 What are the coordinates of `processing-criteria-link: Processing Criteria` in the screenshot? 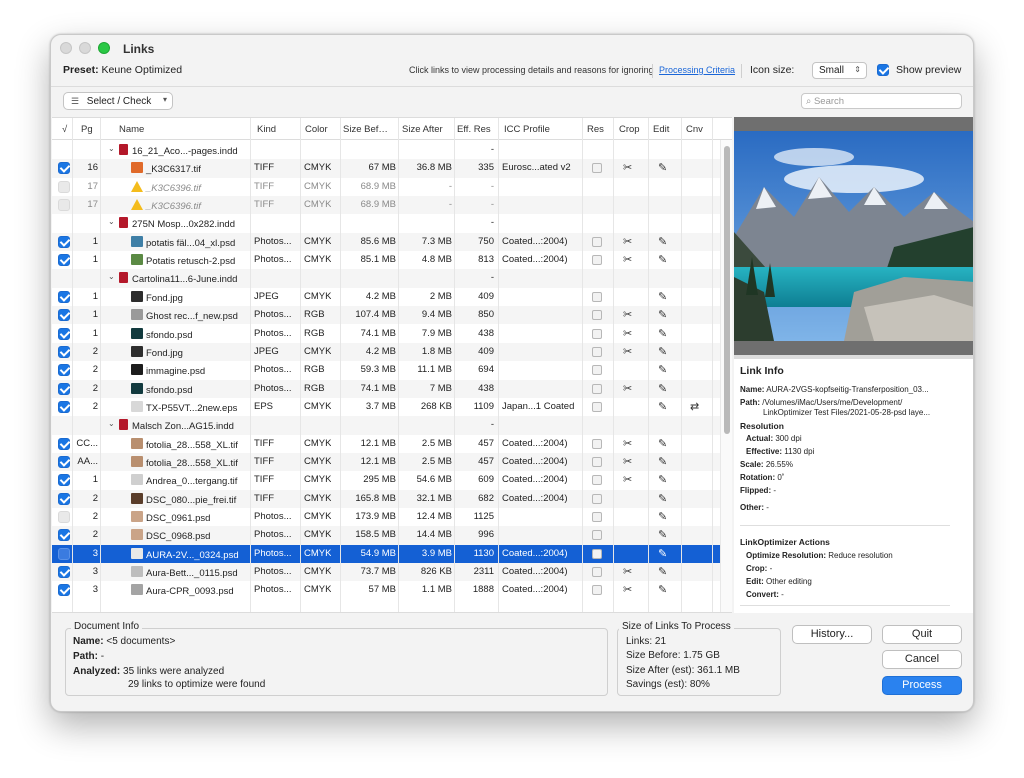 It's located at (697, 70).